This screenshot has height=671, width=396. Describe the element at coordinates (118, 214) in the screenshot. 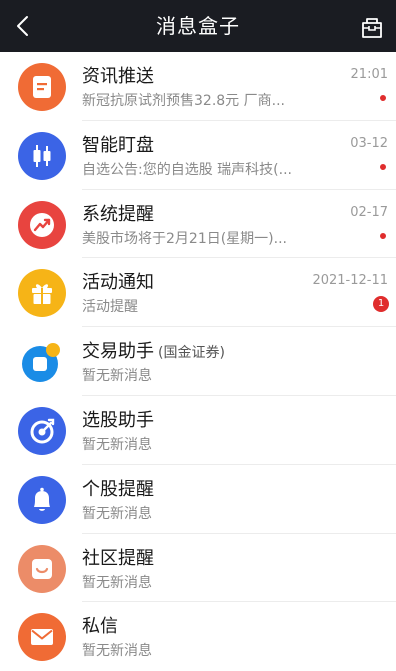

I see `row-title: 系统提醒` at that location.